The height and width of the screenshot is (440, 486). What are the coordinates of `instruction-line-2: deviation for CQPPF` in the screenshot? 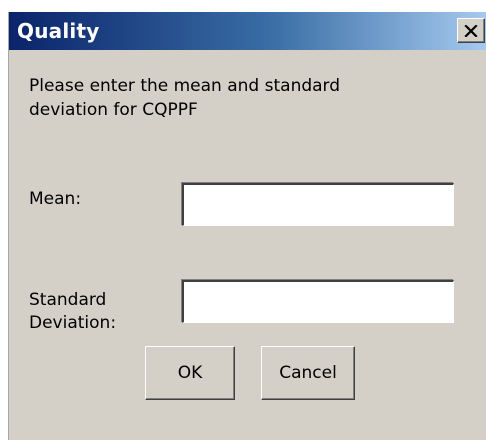 It's located at (113, 110).